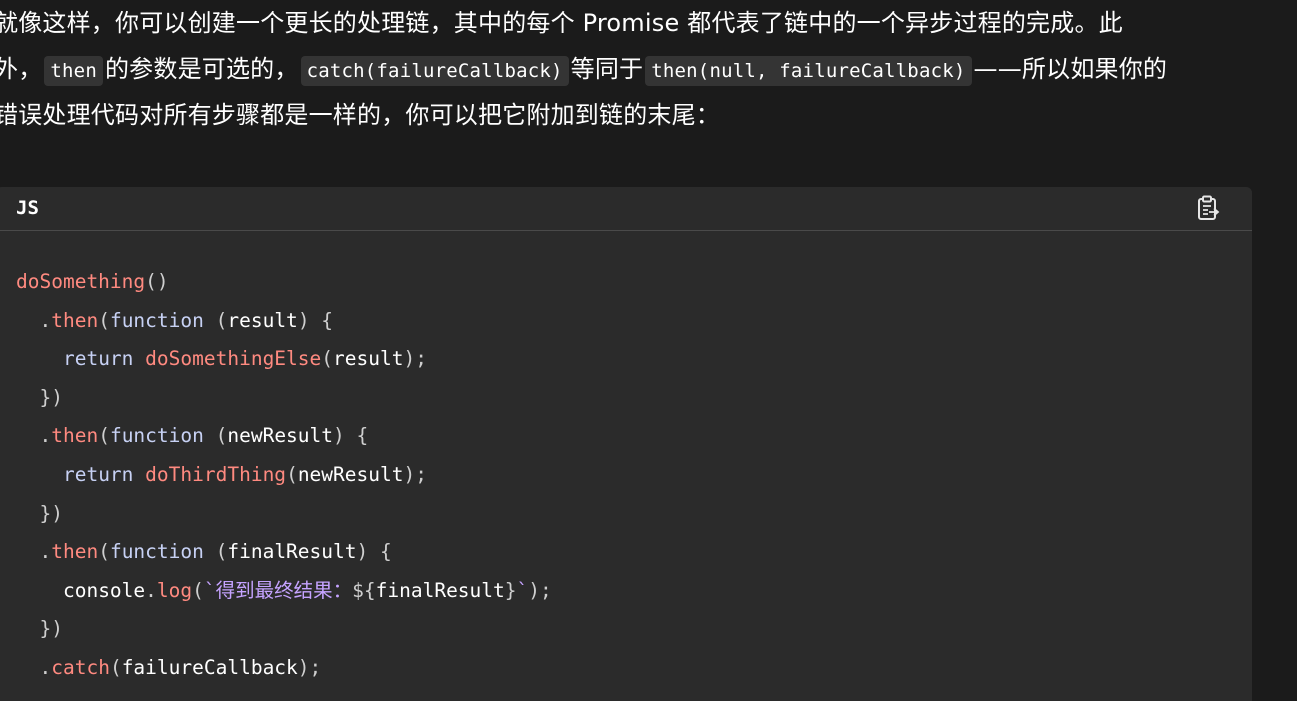  What do you see at coordinates (233, 359) in the screenshot?
I see `code-token: doSomethingElse` at bounding box center [233, 359].